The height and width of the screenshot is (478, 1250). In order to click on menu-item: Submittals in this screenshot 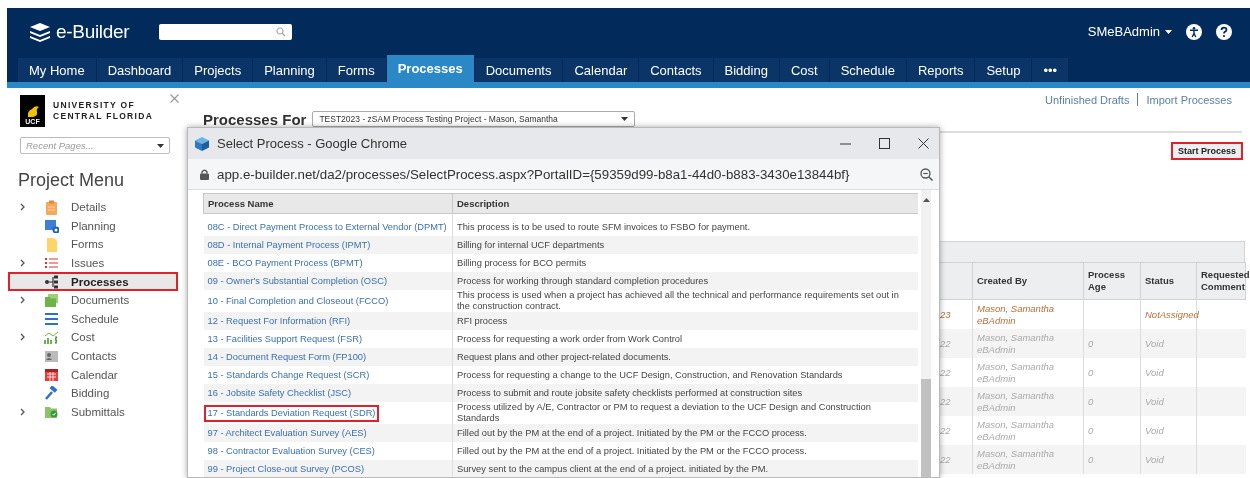, I will do `click(93, 412)`.